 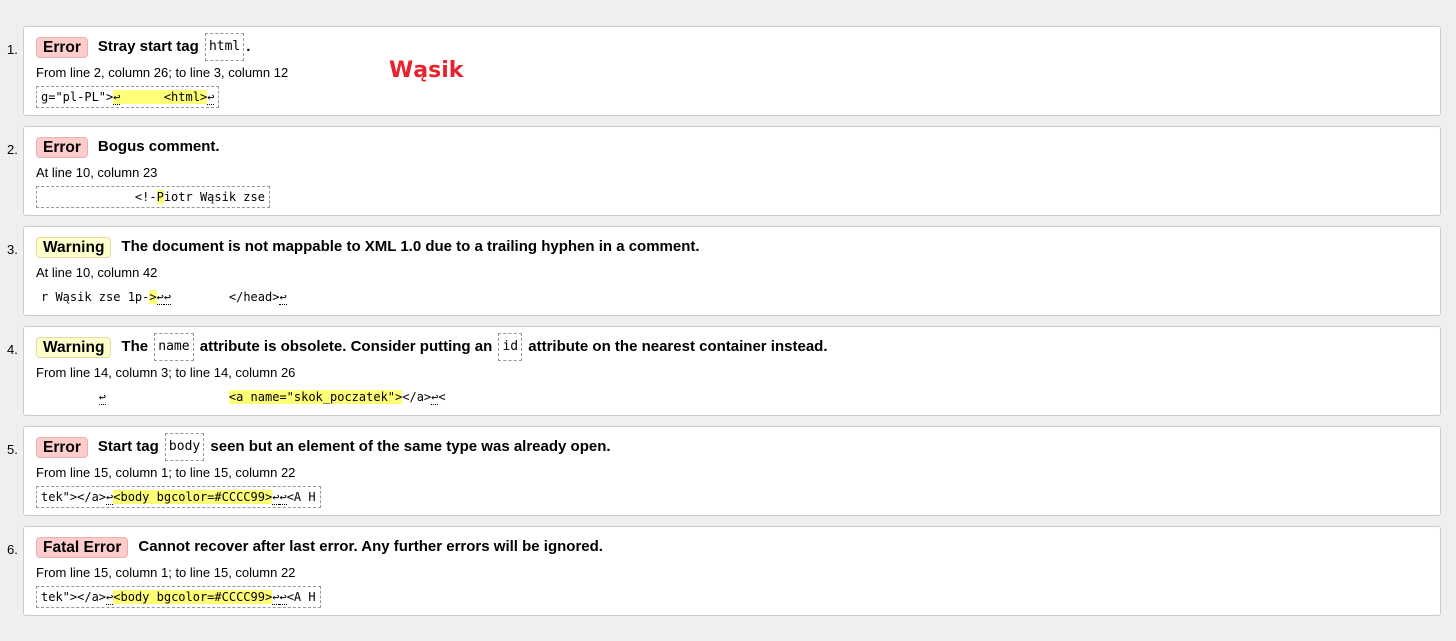 I want to click on message-number: 6., so click(x=12, y=549).